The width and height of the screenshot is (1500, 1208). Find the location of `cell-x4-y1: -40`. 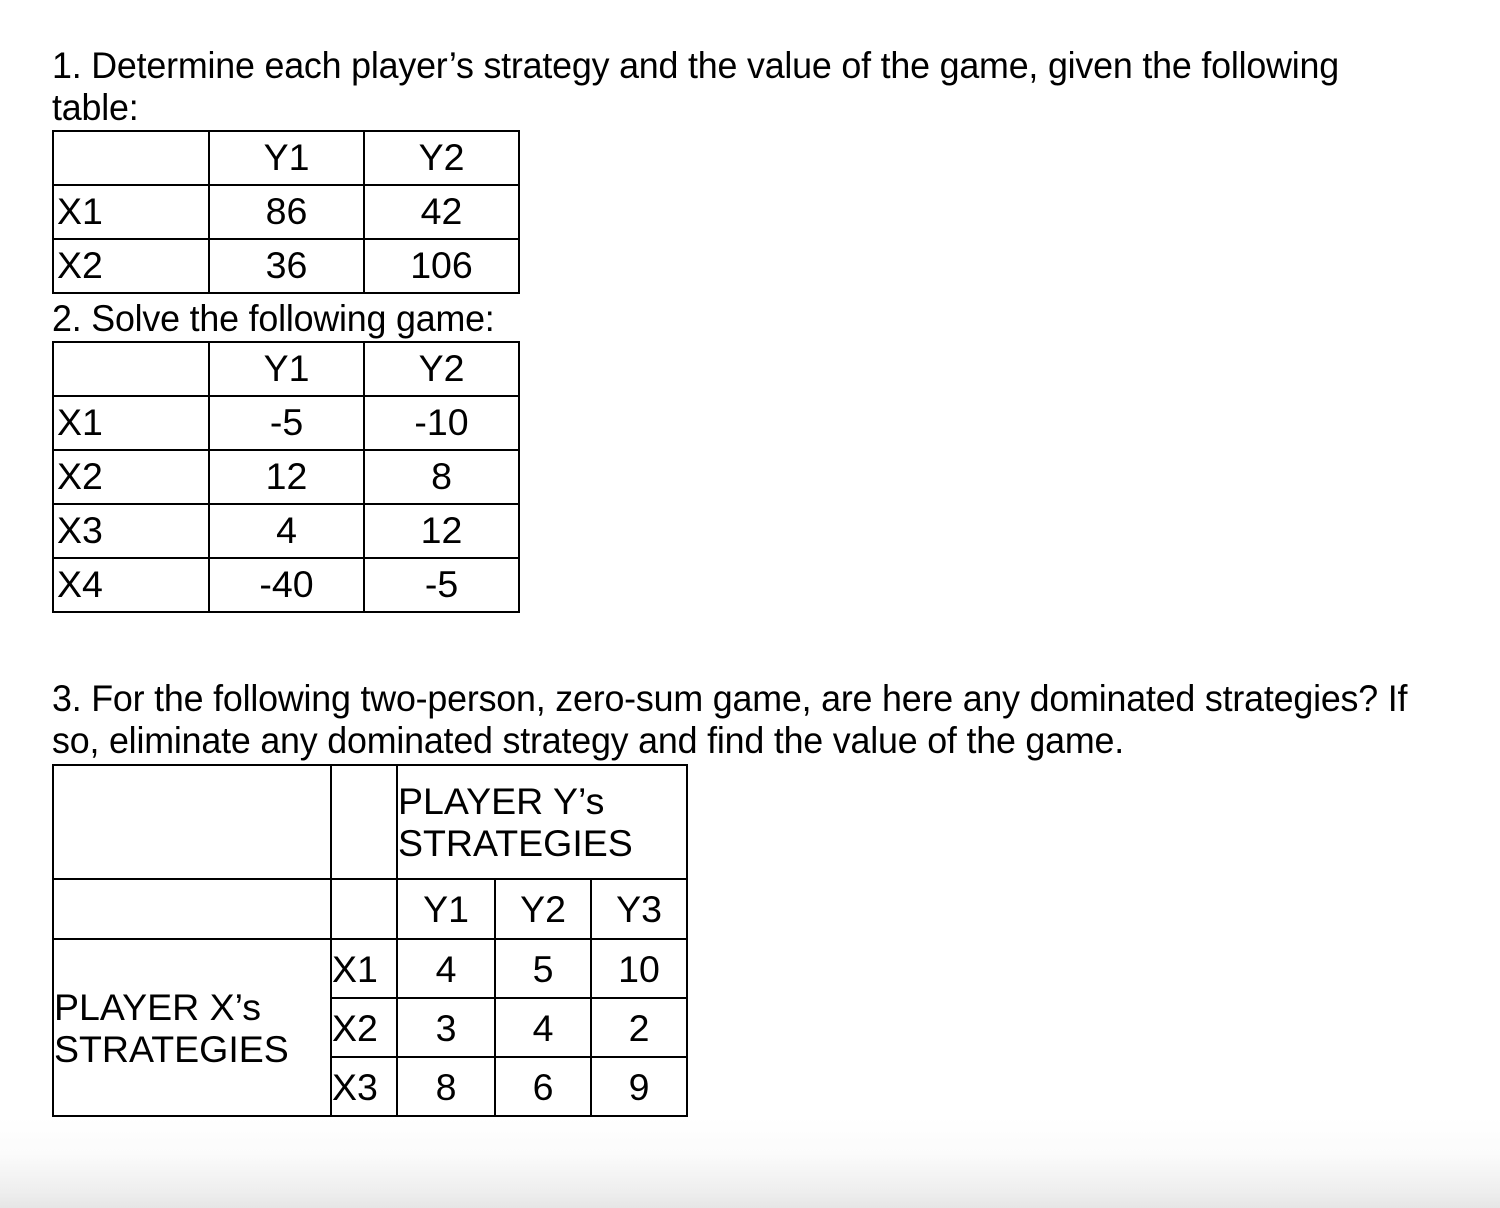

cell-x4-y1: -40 is located at coordinates (286, 585).